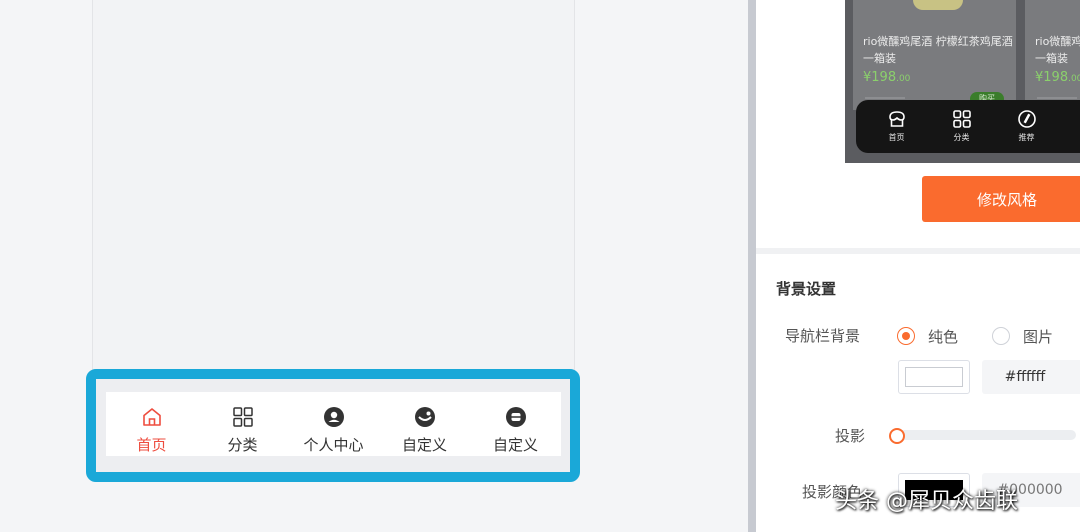 This screenshot has height=532, width=1080. I want to click on shadow-label: 投影, so click(850, 436).